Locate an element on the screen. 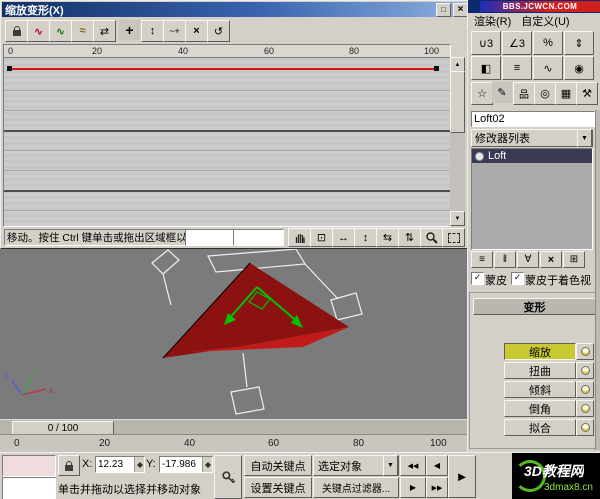  display-x-axis-button: ∿ is located at coordinates (38, 31).